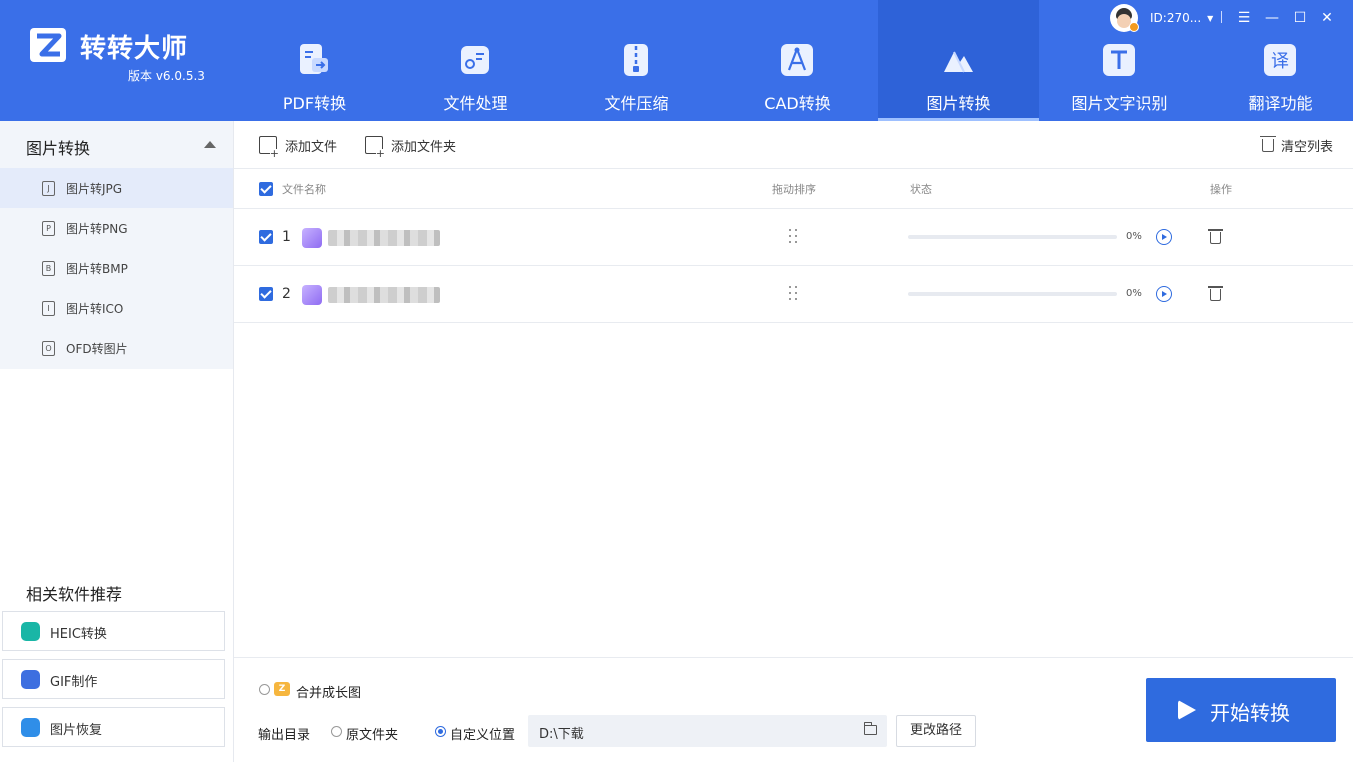 The height and width of the screenshot is (762, 1353). What do you see at coordinates (958, 103) in the screenshot?
I see `tab-label: 图片转换` at bounding box center [958, 103].